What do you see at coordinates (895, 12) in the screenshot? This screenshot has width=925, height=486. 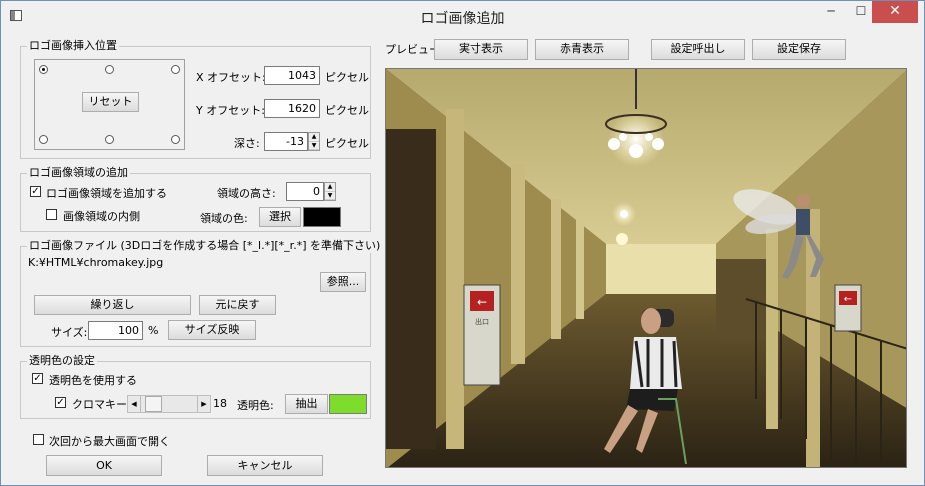 I see `close-icon: ✕` at bounding box center [895, 12].